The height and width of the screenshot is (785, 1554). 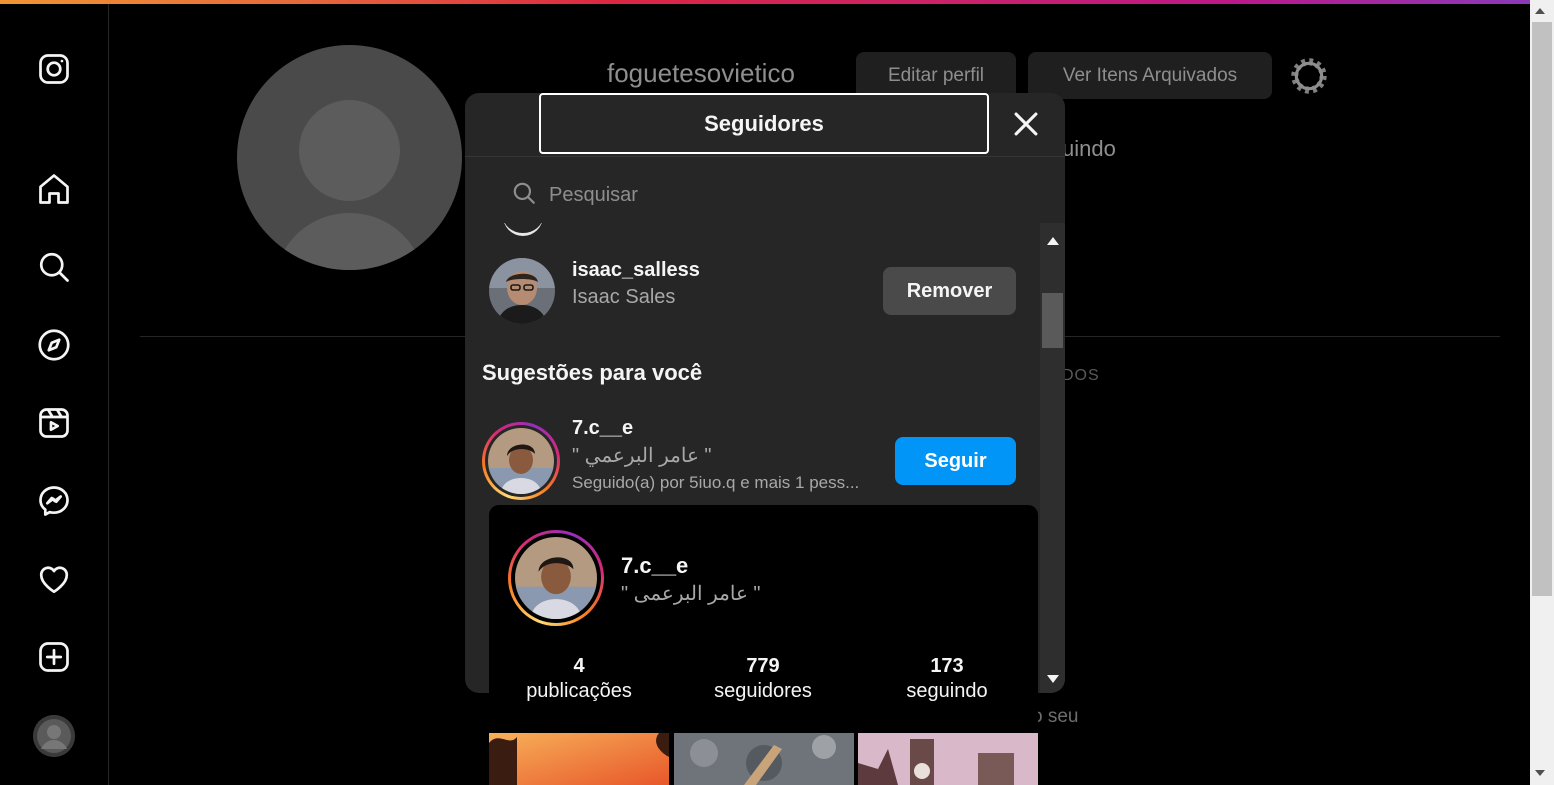 What do you see at coordinates (54, 501) in the screenshot?
I see `messenger-icon` at bounding box center [54, 501].